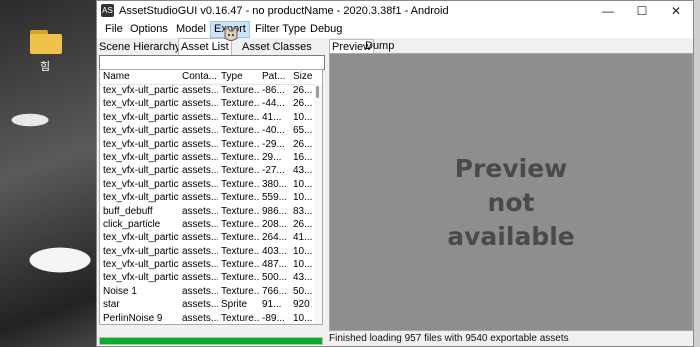 The height and width of the screenshot is (347, 700). Describe the element at coordinates (149, 29) in the screenshot. I see `menu-options: Options` at that location.